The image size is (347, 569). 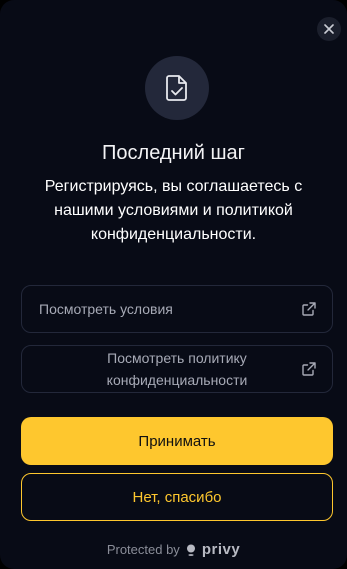 I want to click on header-icon-circle, so click(x=177, y=88).